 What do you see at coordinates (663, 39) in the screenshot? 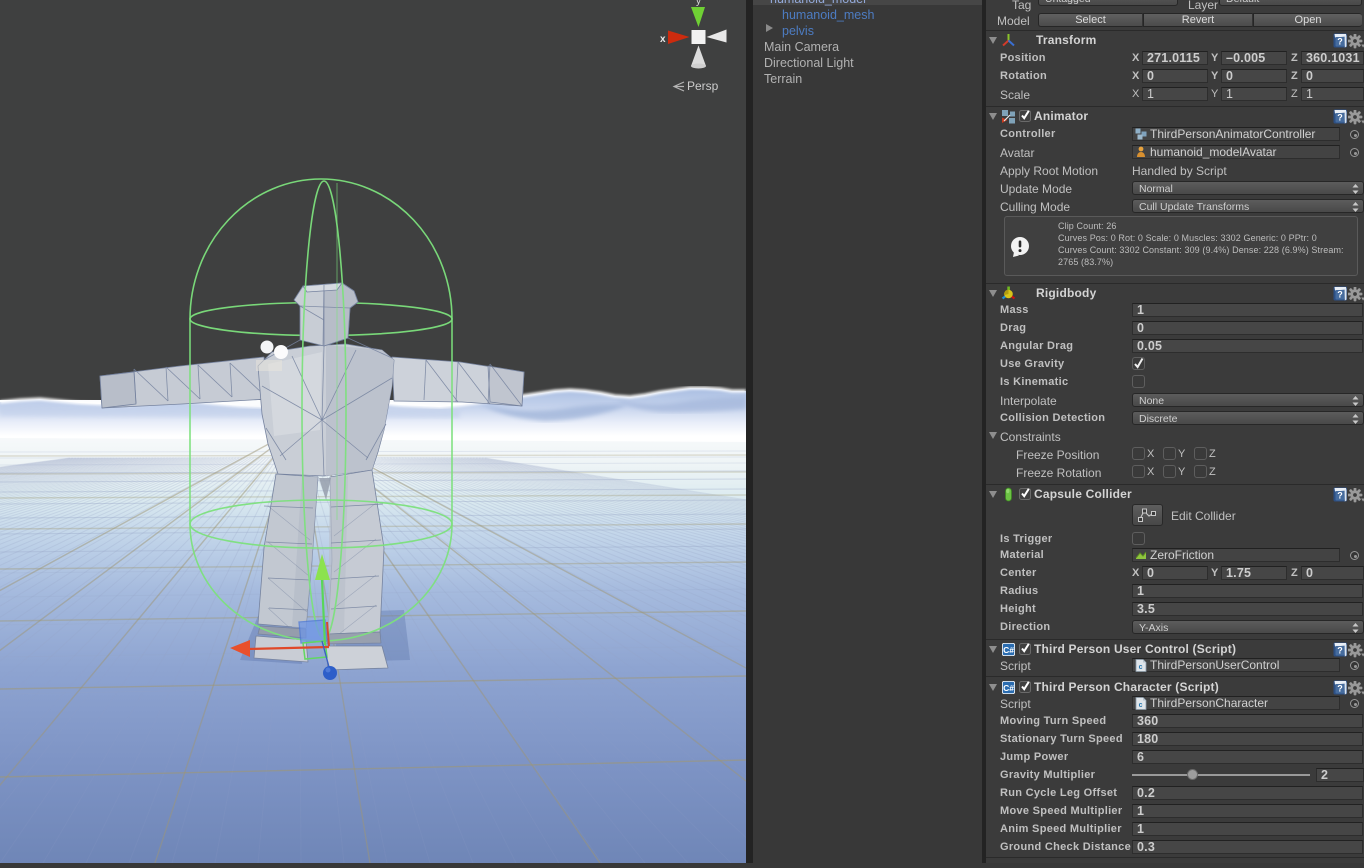
I see `svg-text: x` at bounding box center [663, 39].